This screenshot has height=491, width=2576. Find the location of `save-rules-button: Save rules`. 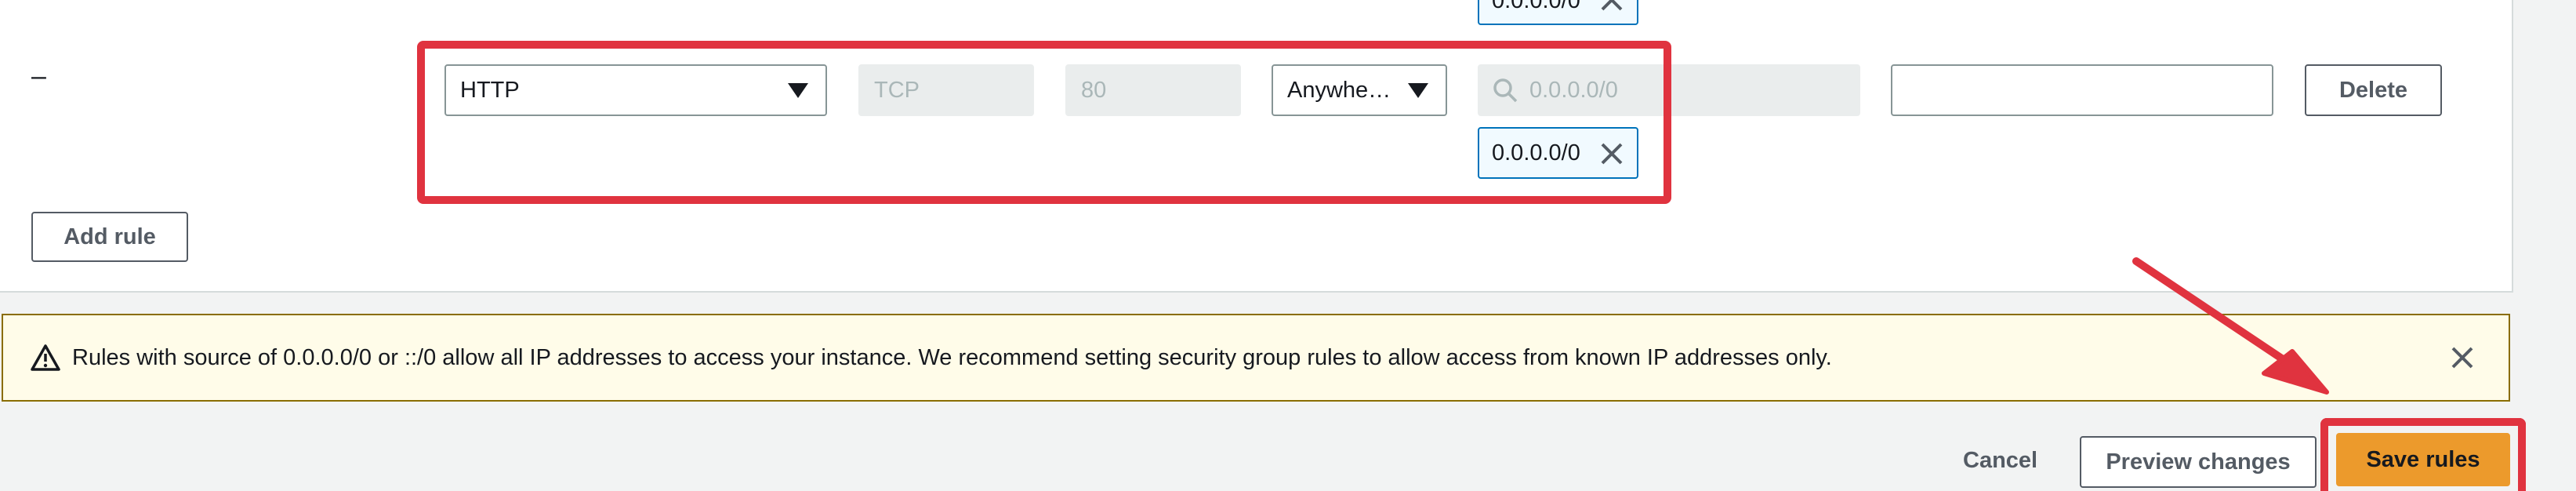

save-rules-button: Save rules is located at coordinates (2423, 459).